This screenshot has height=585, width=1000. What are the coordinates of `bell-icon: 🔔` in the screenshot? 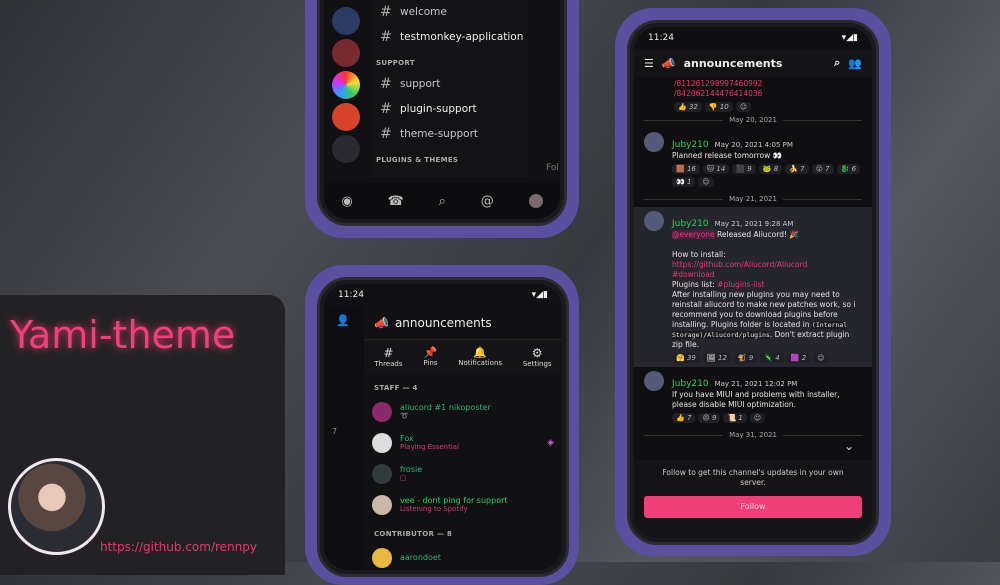 It's located at (480, 352).